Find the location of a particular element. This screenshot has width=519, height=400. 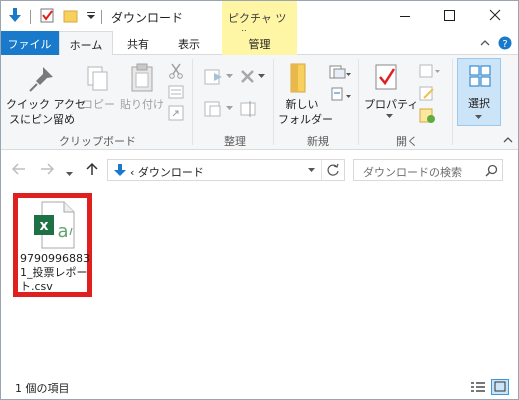

qat-separator is located at coordinates (30, 17).